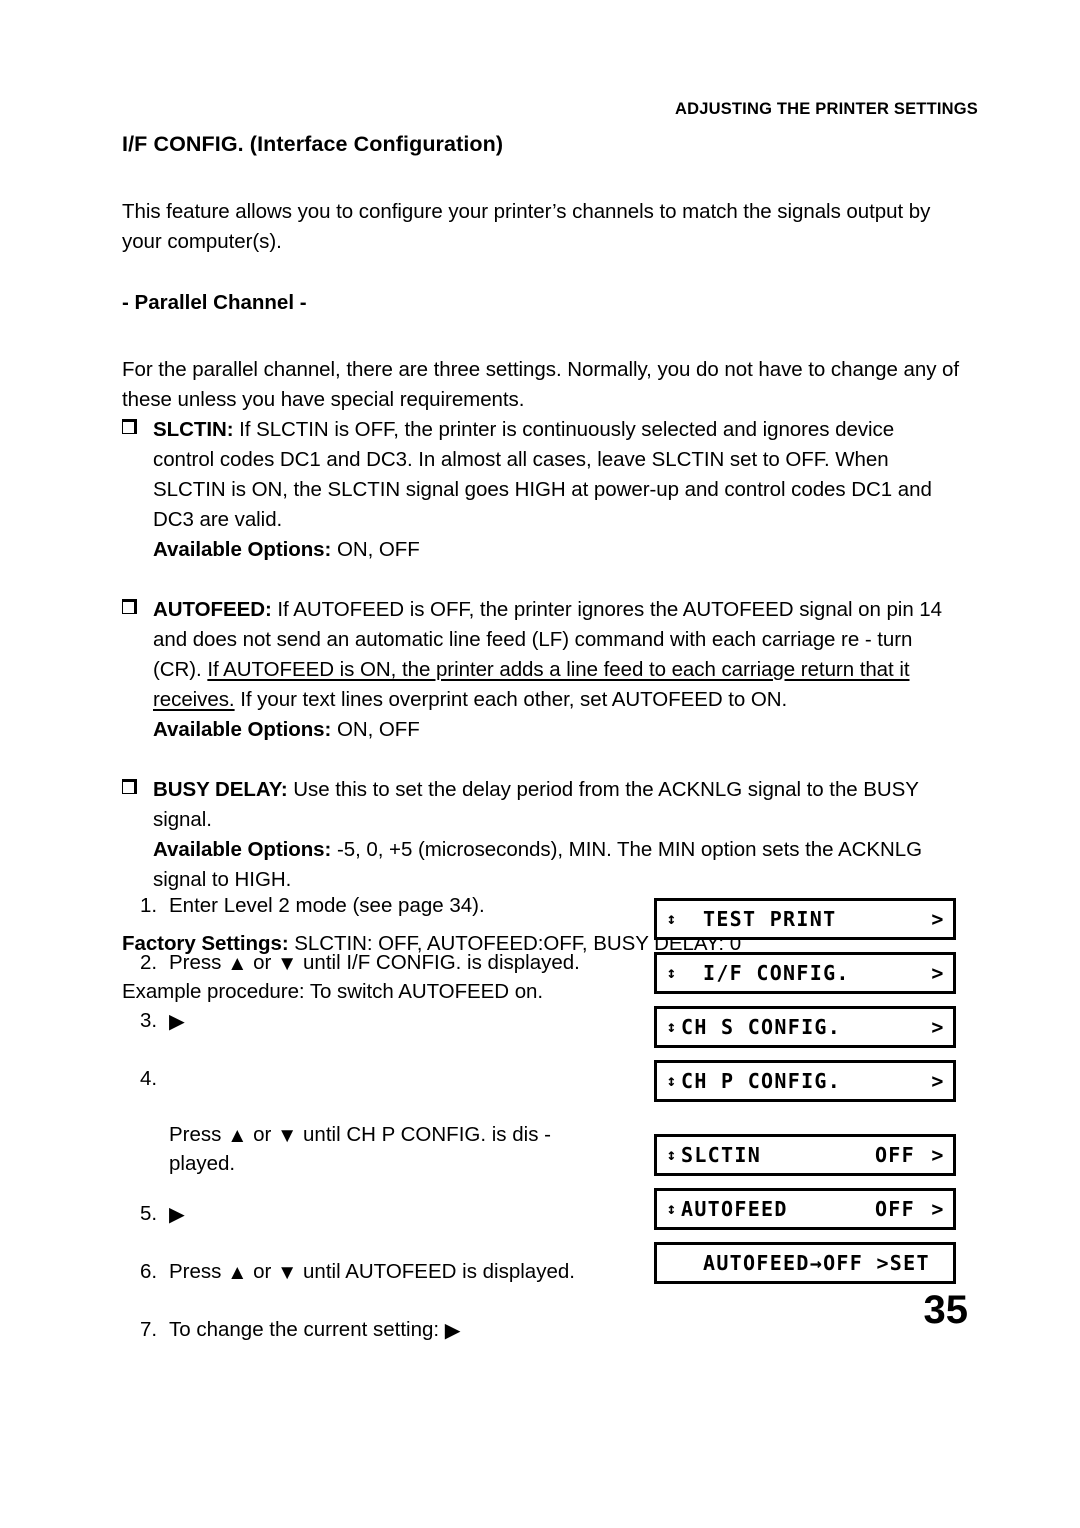  I want to click on step-number: 6., so click(149, 1271).